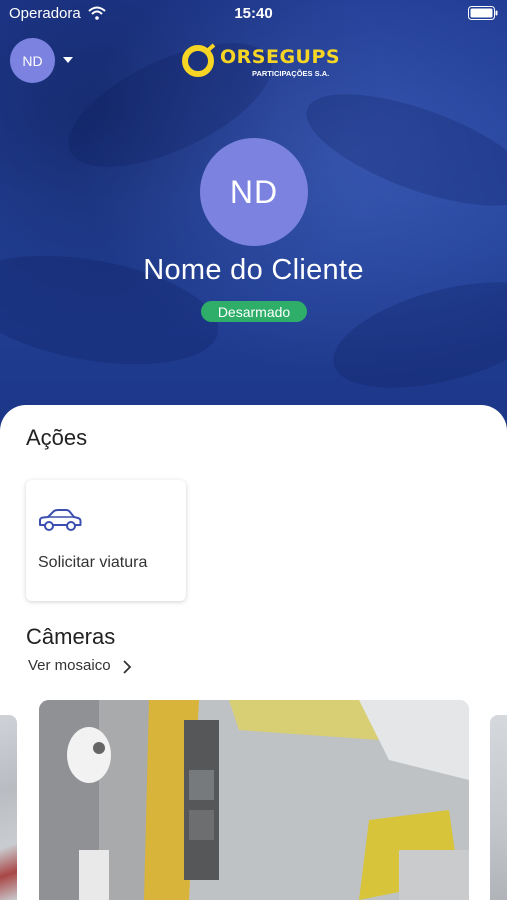 The height and width of the screenshot is (900, 507). I want to click on battery-icon, so click(483, 13).